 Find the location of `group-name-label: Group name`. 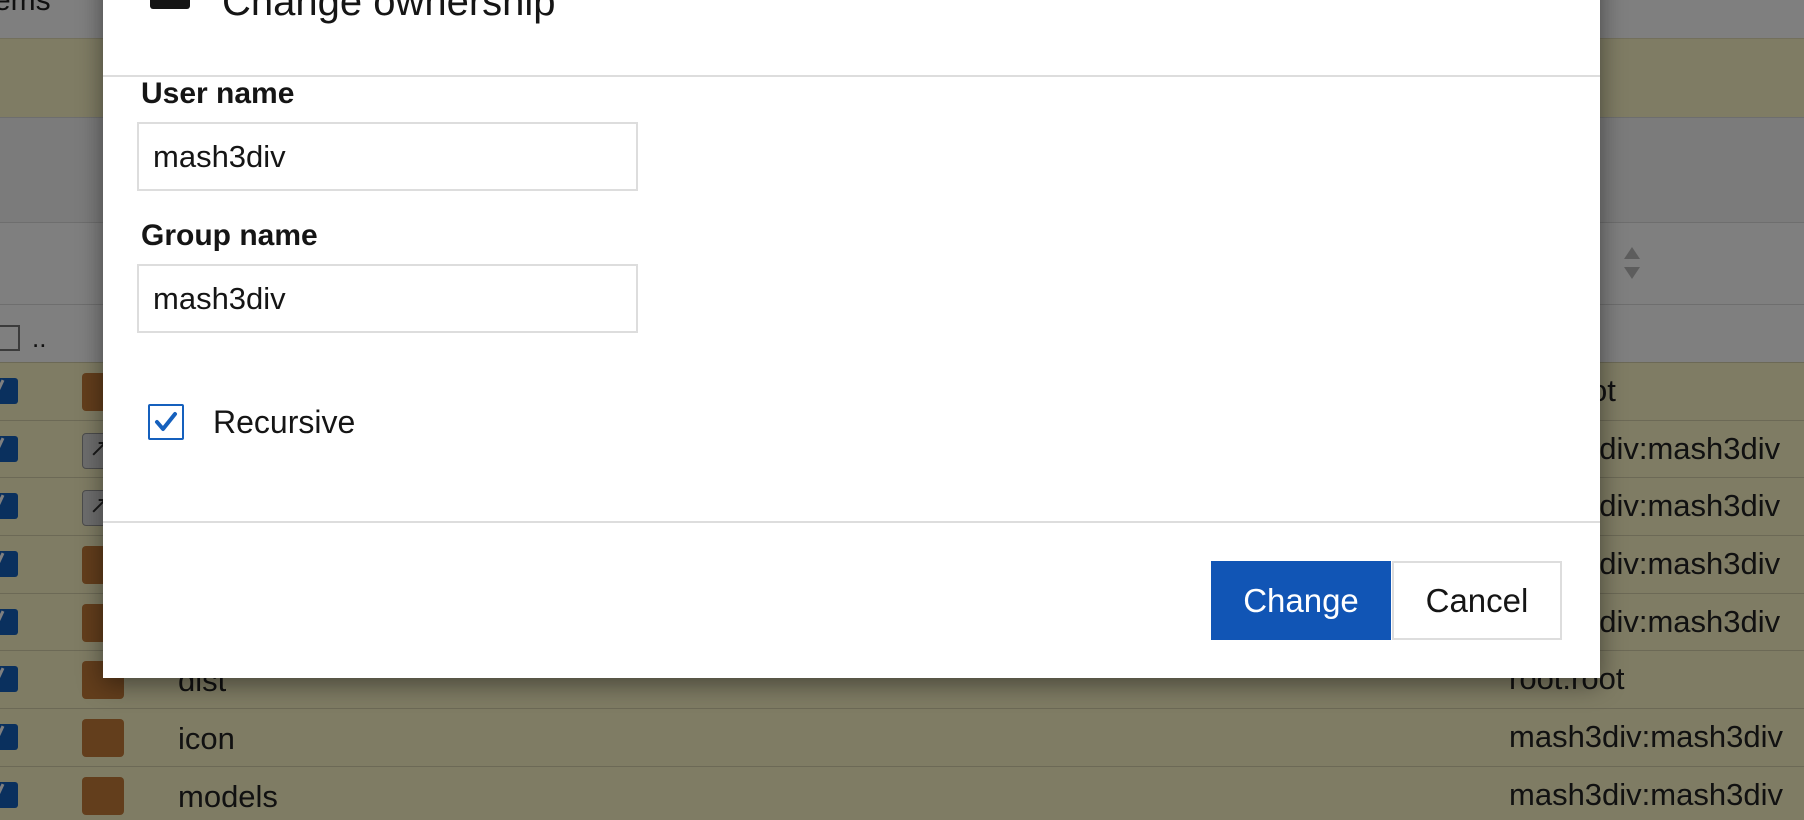

group-name-label: Group name is located at coordinates (229, 235).